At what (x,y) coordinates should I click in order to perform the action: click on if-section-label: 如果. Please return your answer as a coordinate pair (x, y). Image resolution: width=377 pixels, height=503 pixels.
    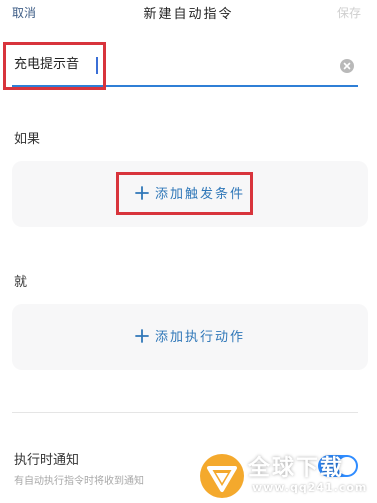
    Looking at the image, I should click on (27, 139).